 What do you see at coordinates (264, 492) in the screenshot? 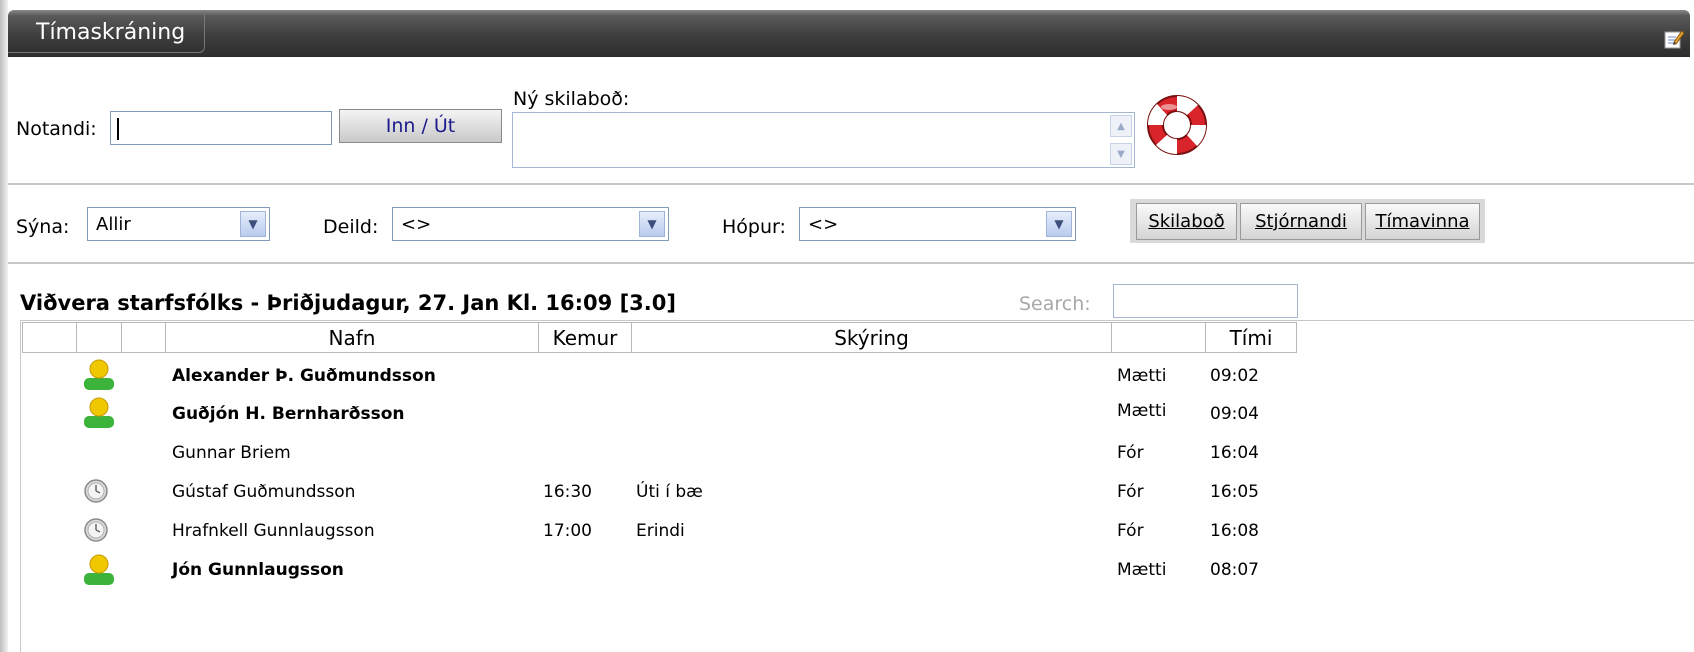
I see `row-name: Gústaf Guðmundsson` at bounding box center [264, 492].